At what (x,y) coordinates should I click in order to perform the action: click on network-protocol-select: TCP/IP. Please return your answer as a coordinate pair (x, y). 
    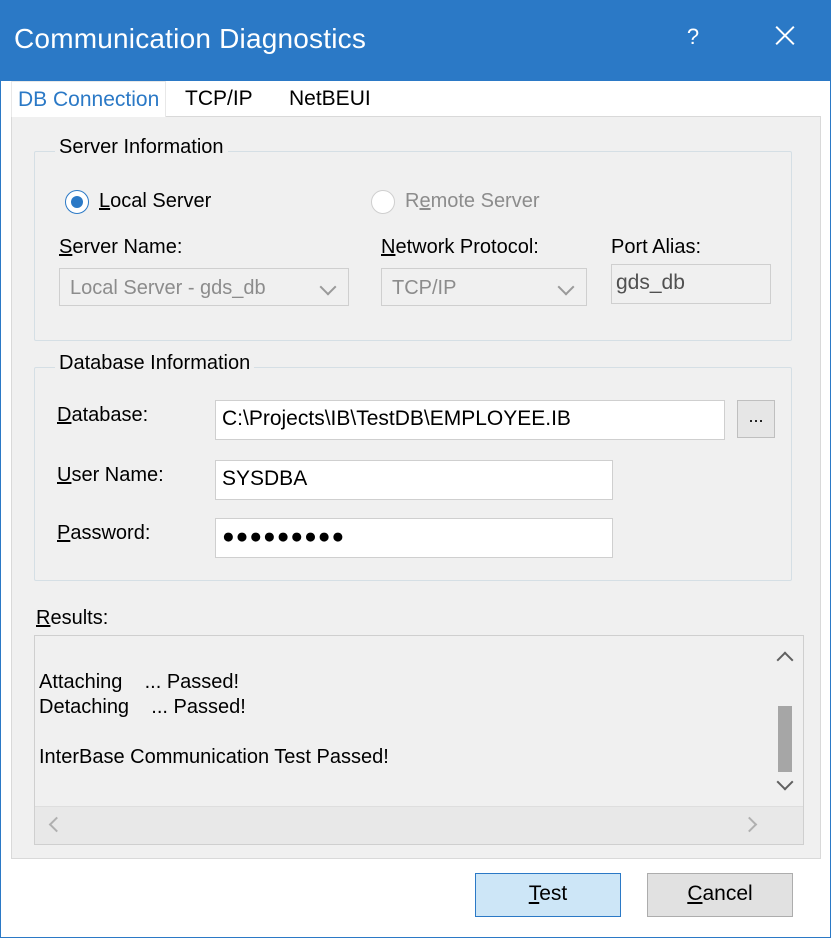
    Looking at the image, I should click on (484, 287).